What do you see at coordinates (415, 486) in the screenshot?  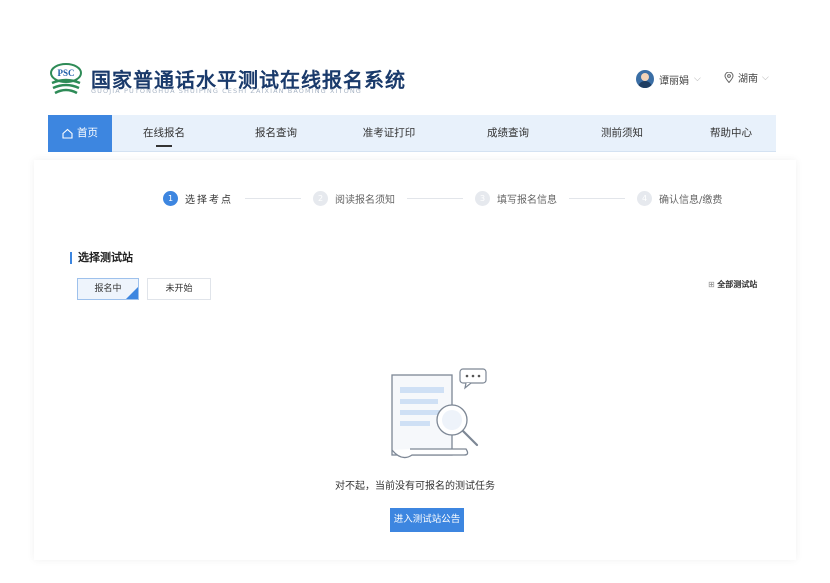 I see `empty-state-message: 对不起，当前没有可报名的测试任务` at bounding box center [415, 486].